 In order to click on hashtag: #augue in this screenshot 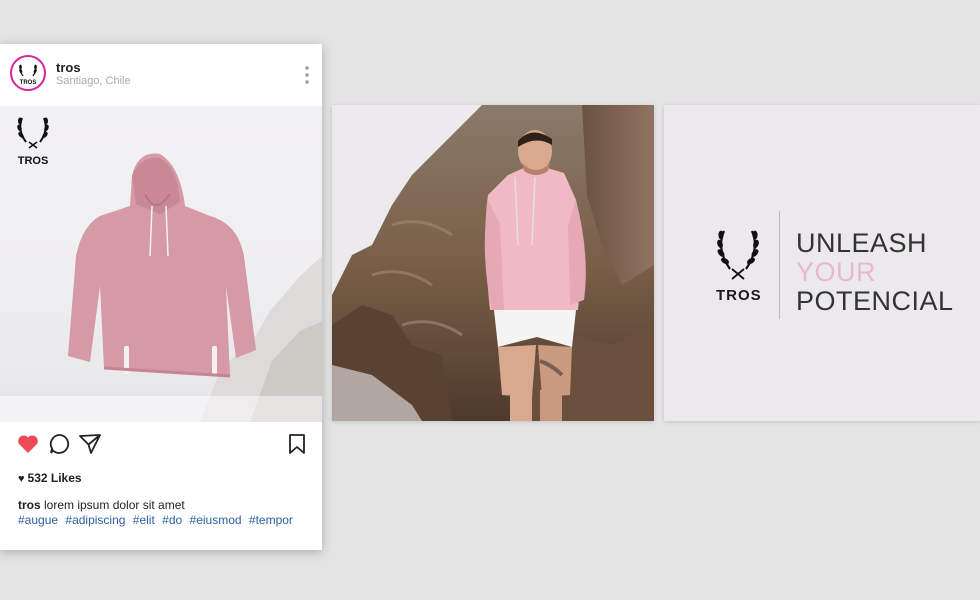, I will do `click(38, 520)`.